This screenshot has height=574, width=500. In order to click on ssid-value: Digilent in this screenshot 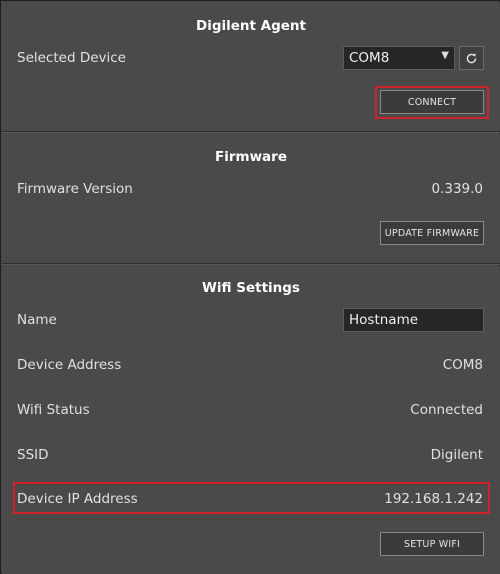, I will do `click(456, 455)`.